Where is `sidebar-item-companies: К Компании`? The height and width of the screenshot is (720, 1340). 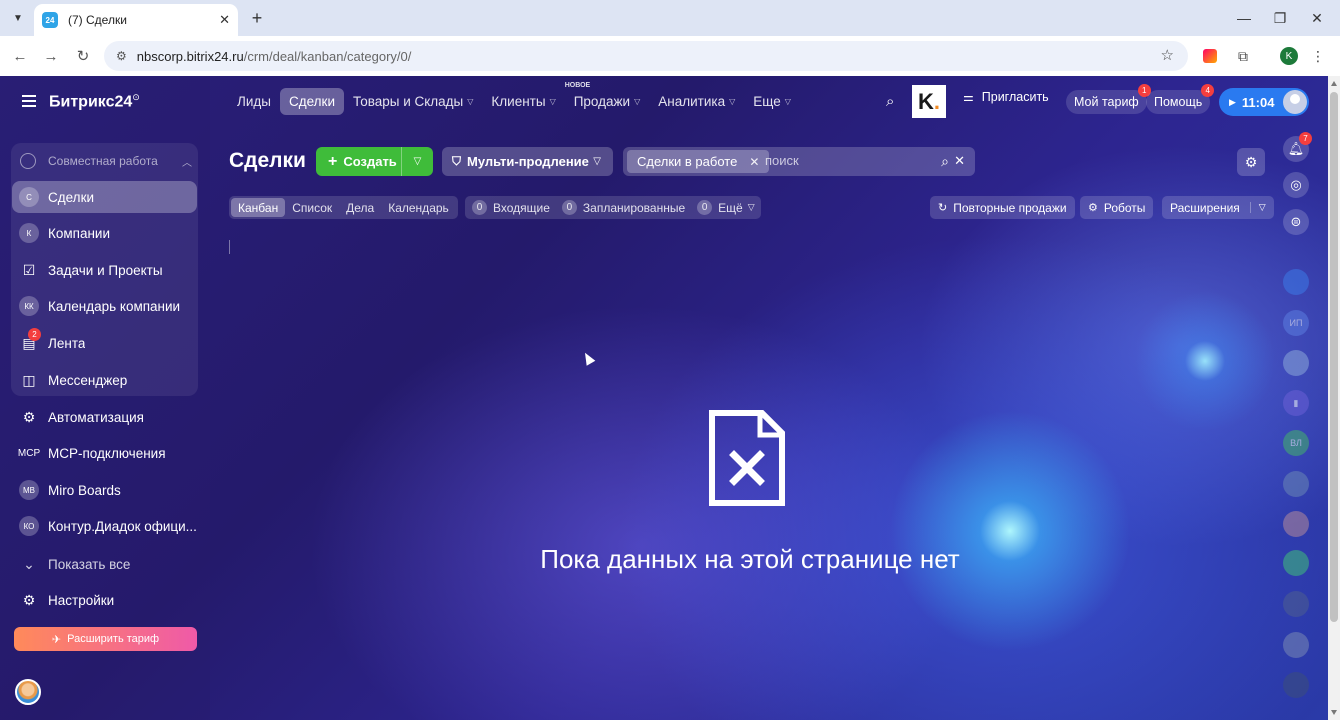
sidebar-item-companies: К Компании is located at coordinates (104, 233).